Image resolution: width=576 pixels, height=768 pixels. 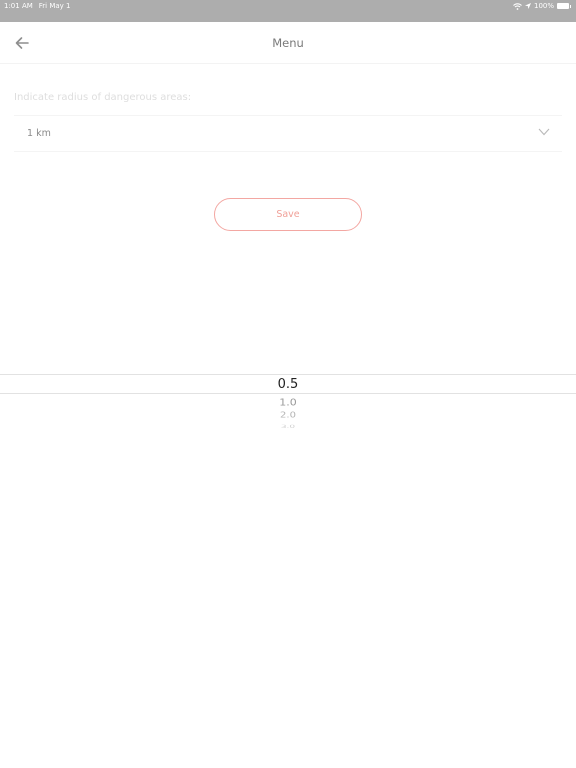 I want to click on status-right: 100%, so click(x=542, y=6).